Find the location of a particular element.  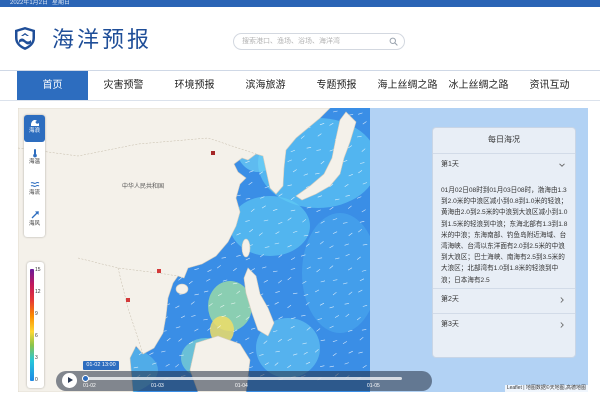

nav-item-environment-forecast: 环境预报 is located at coordinates (194, 85).